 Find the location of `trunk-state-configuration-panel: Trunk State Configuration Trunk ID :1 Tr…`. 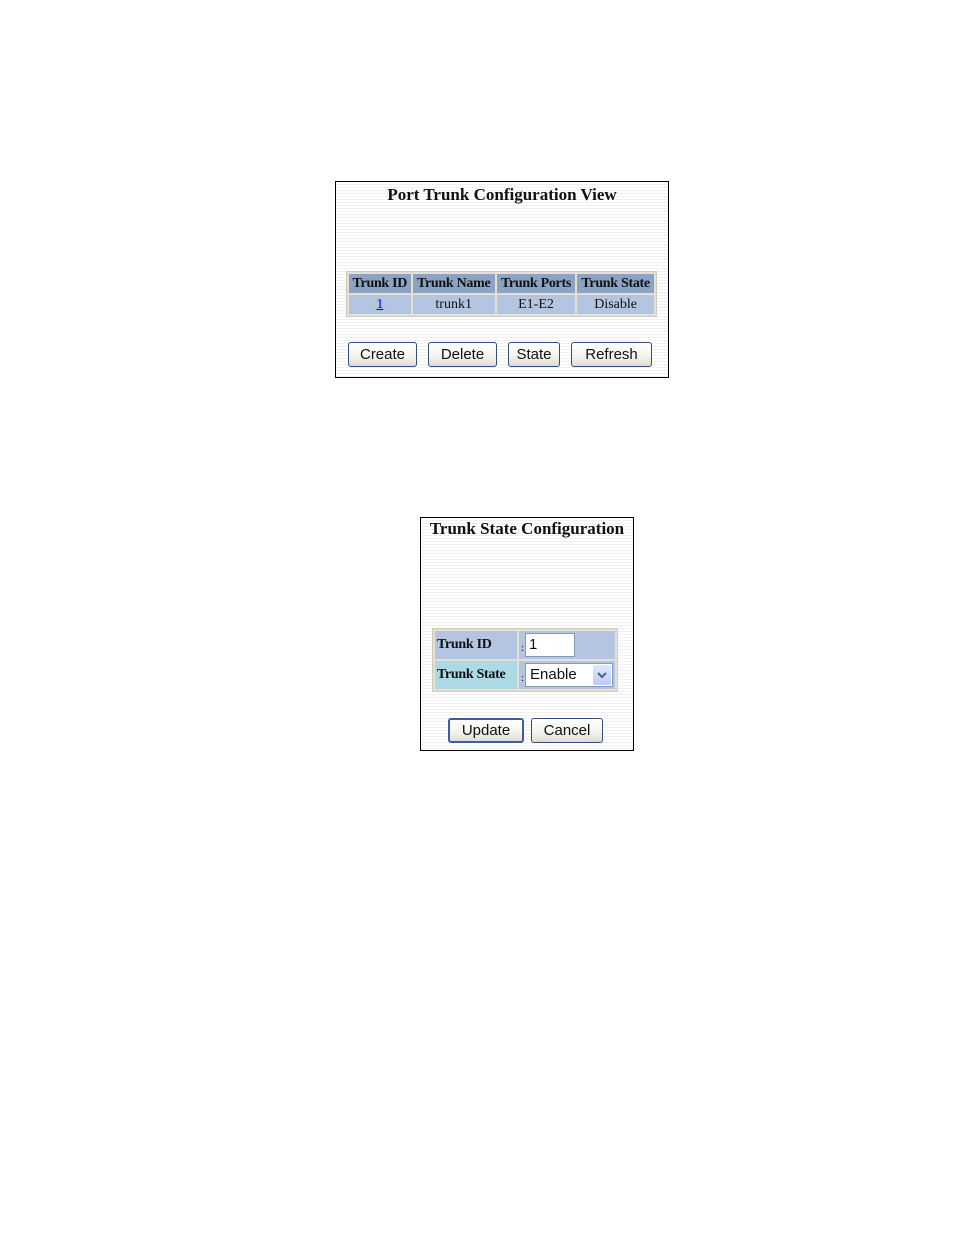

trunk-state-configuration-panel: Trunk State Configuration Trunk ID :1 Tr… is located at coordinates (527, 634).